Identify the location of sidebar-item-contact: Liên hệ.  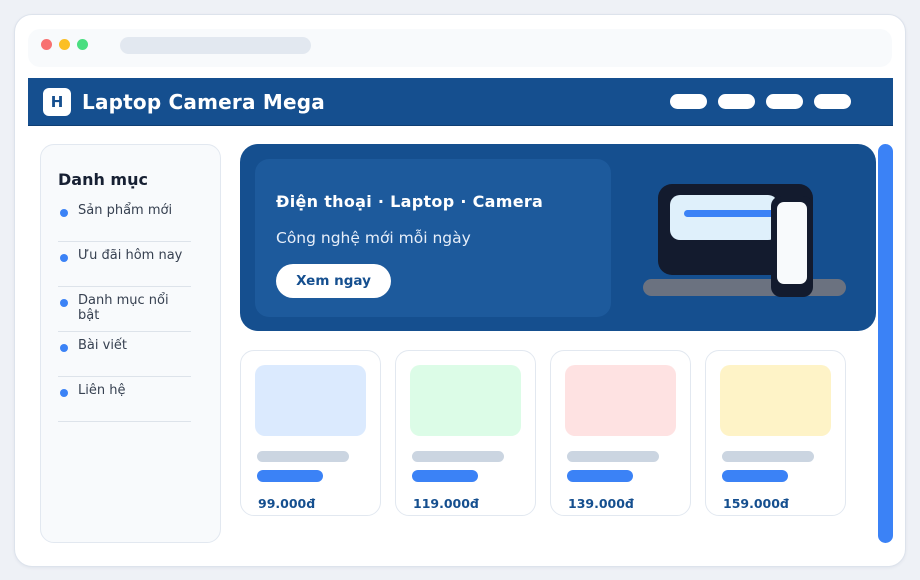
(124, 399).